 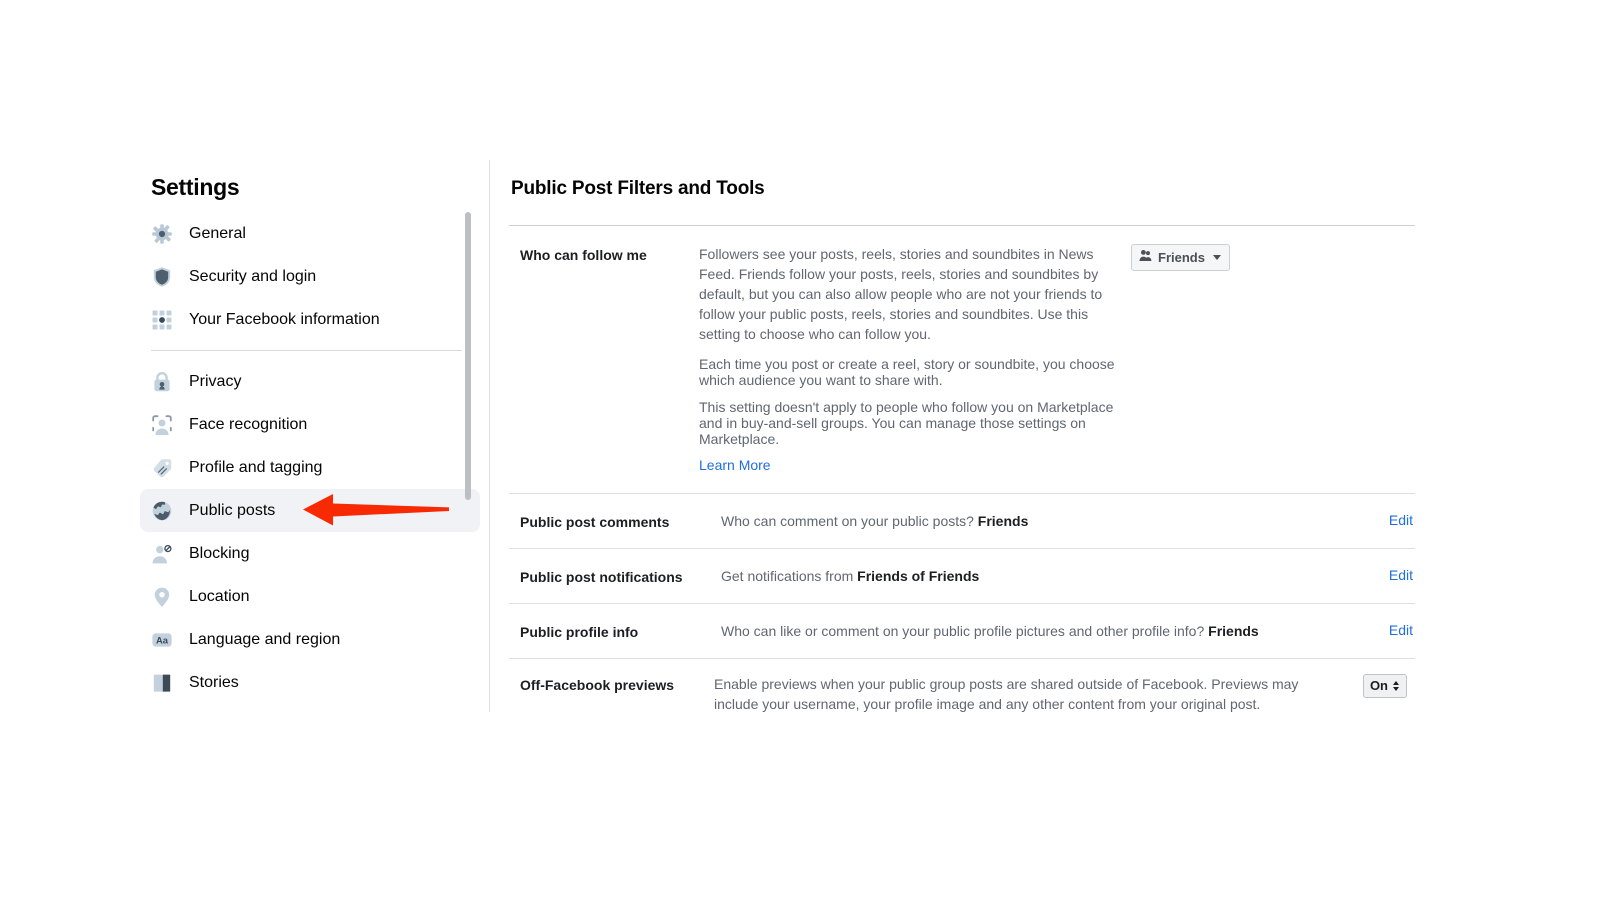 What do you see at coordinates (162, 511) in the screenshot?
I see `globe-icon` at bounding box center [162, 511].